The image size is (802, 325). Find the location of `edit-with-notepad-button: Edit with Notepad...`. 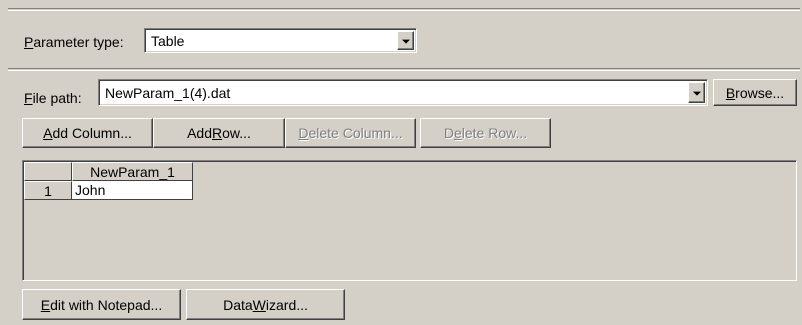

edit-with-notepad-button: Edit with Notepad... is located at coordinates (101, 304).